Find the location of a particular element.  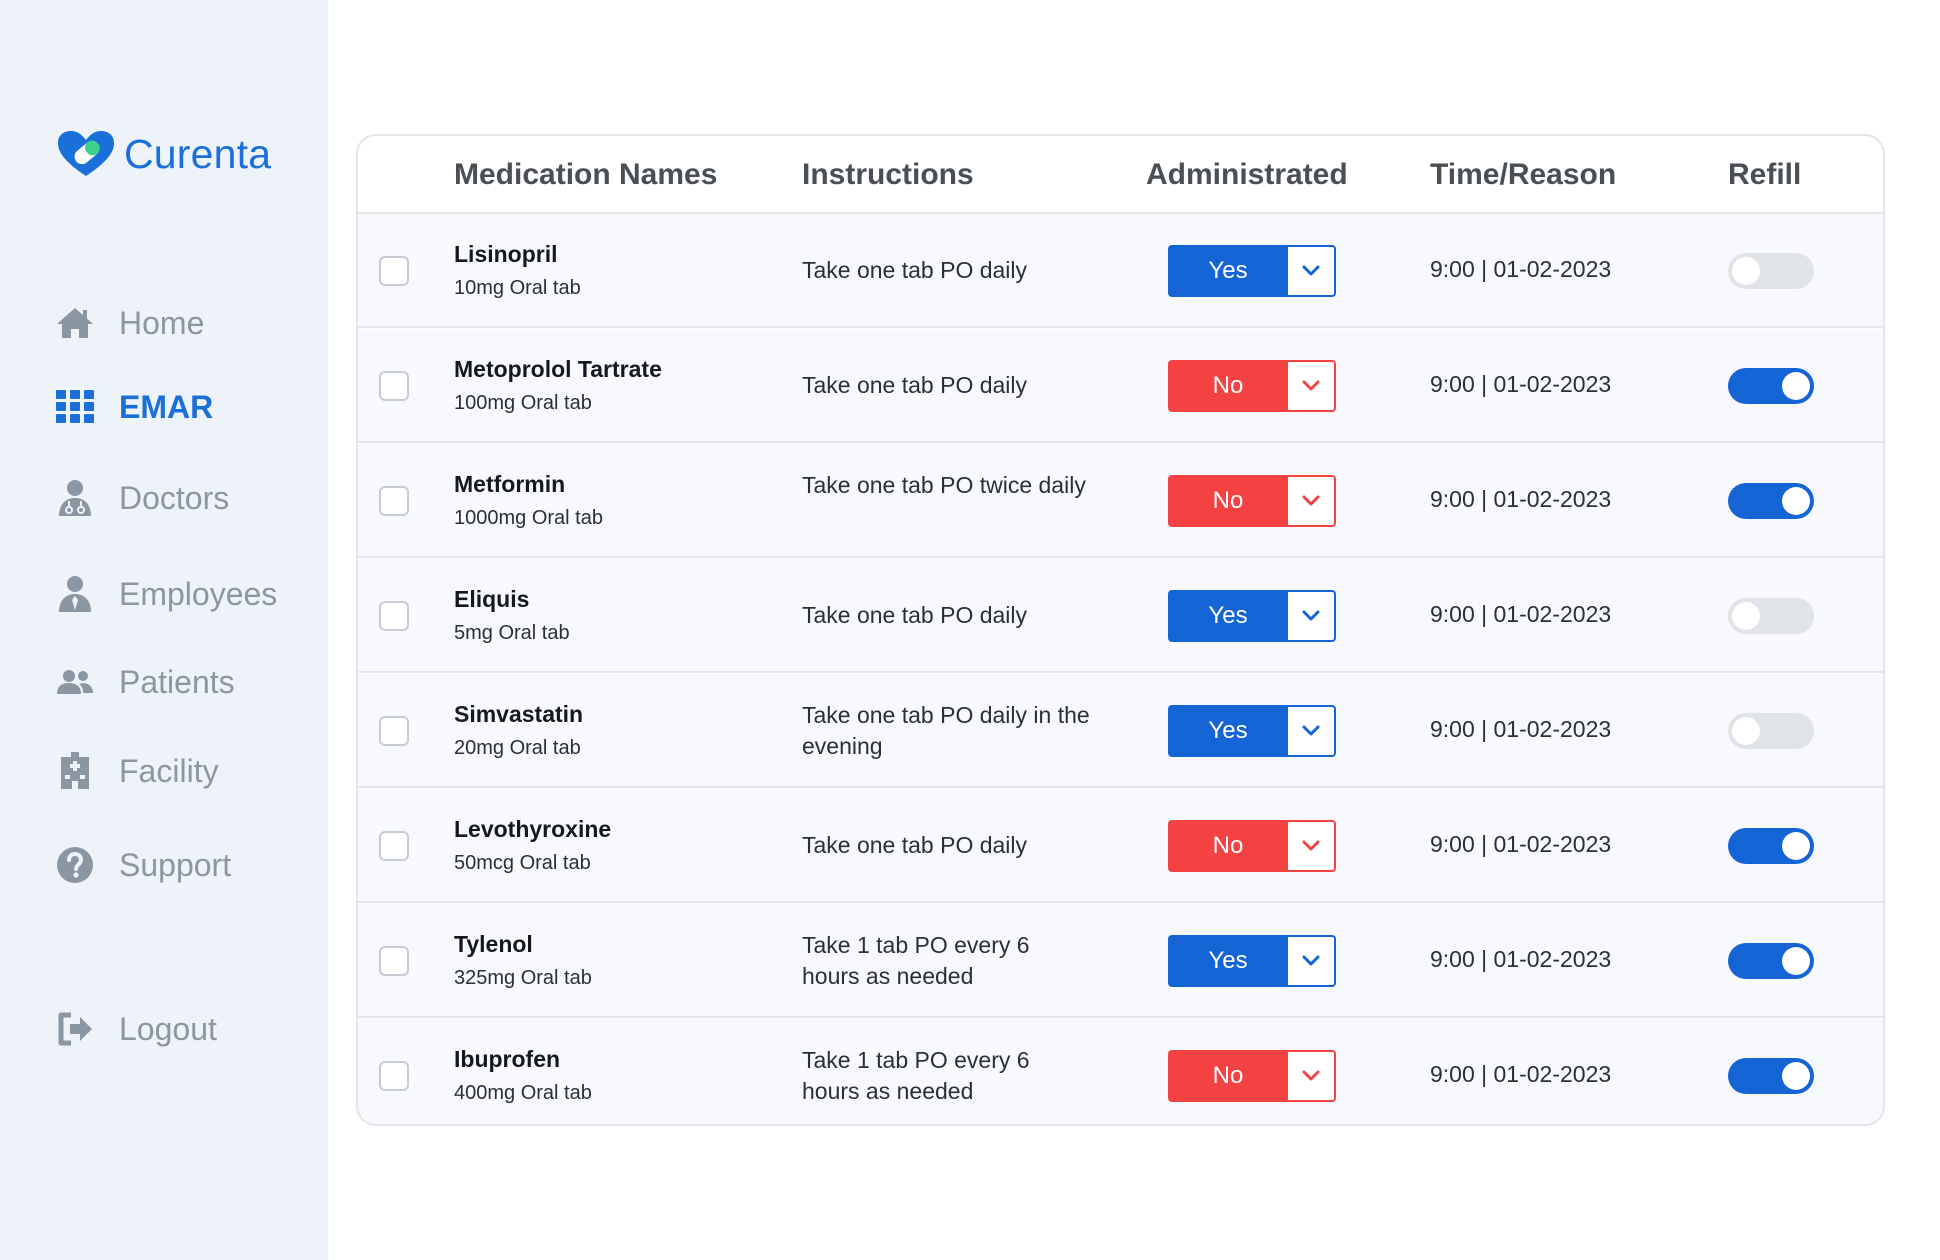

sidebar-item-facility: Facility is located at coordinates (136, 771).